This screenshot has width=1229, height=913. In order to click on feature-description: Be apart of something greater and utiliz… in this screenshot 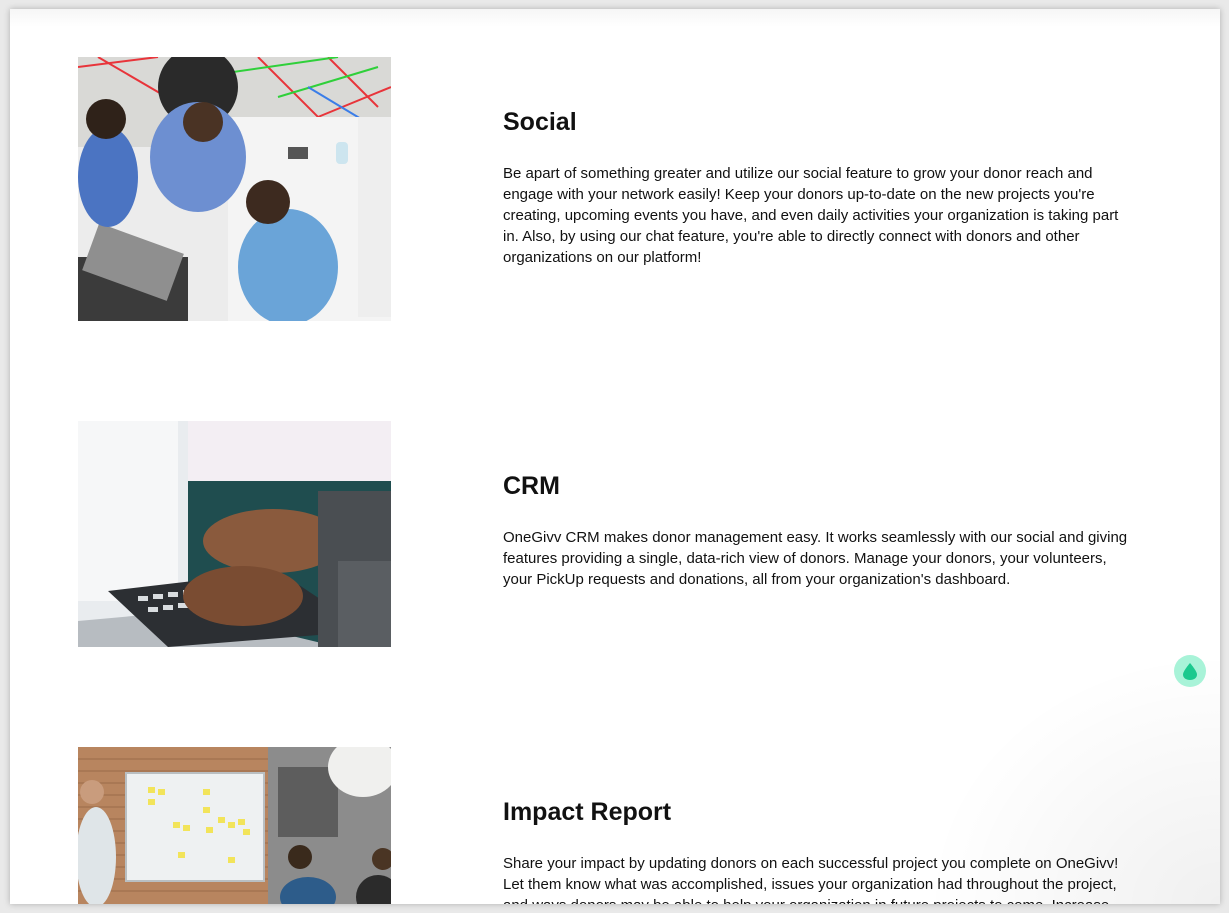, I will do `click(811, 215)`.